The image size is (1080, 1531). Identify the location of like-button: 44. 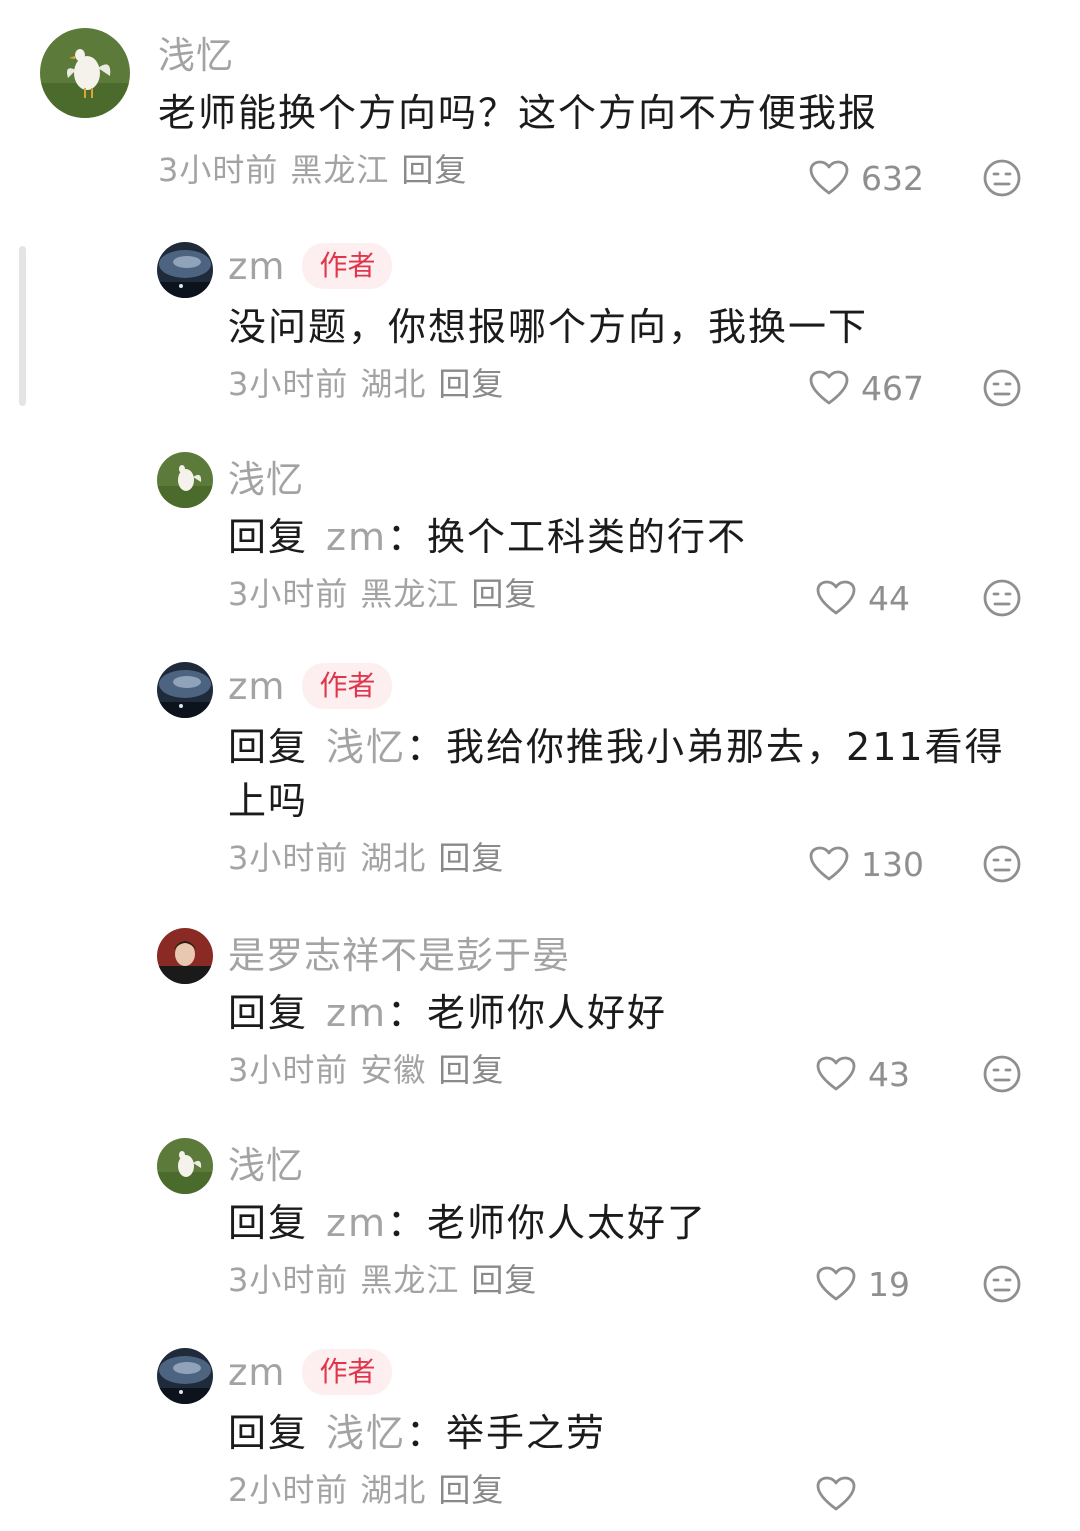
(870, 598).